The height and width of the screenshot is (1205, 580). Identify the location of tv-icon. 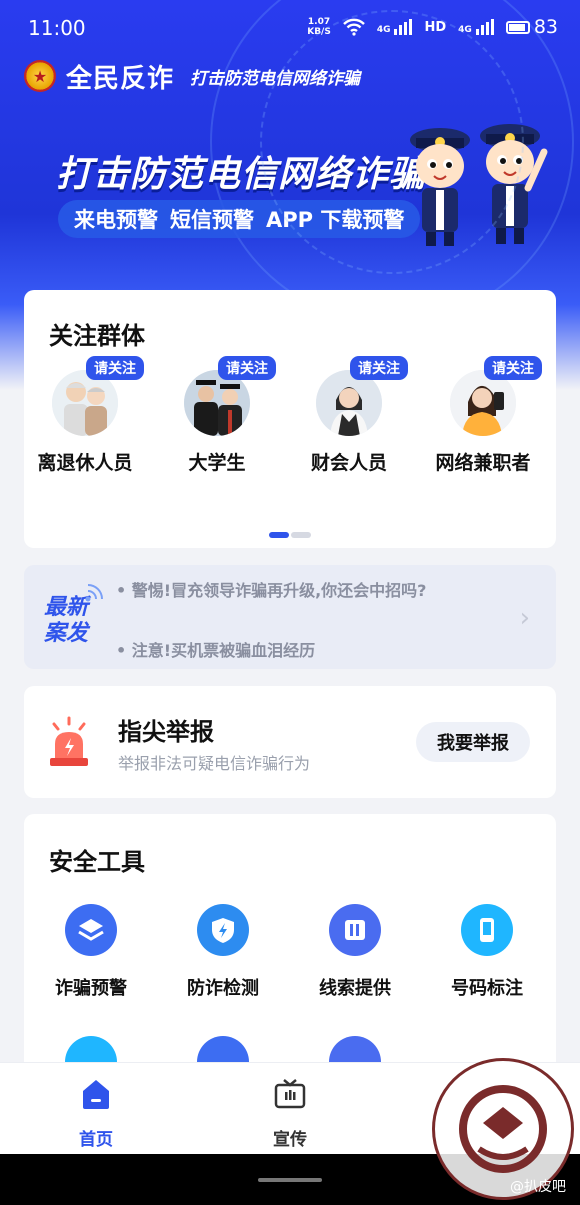
(290, 1094).